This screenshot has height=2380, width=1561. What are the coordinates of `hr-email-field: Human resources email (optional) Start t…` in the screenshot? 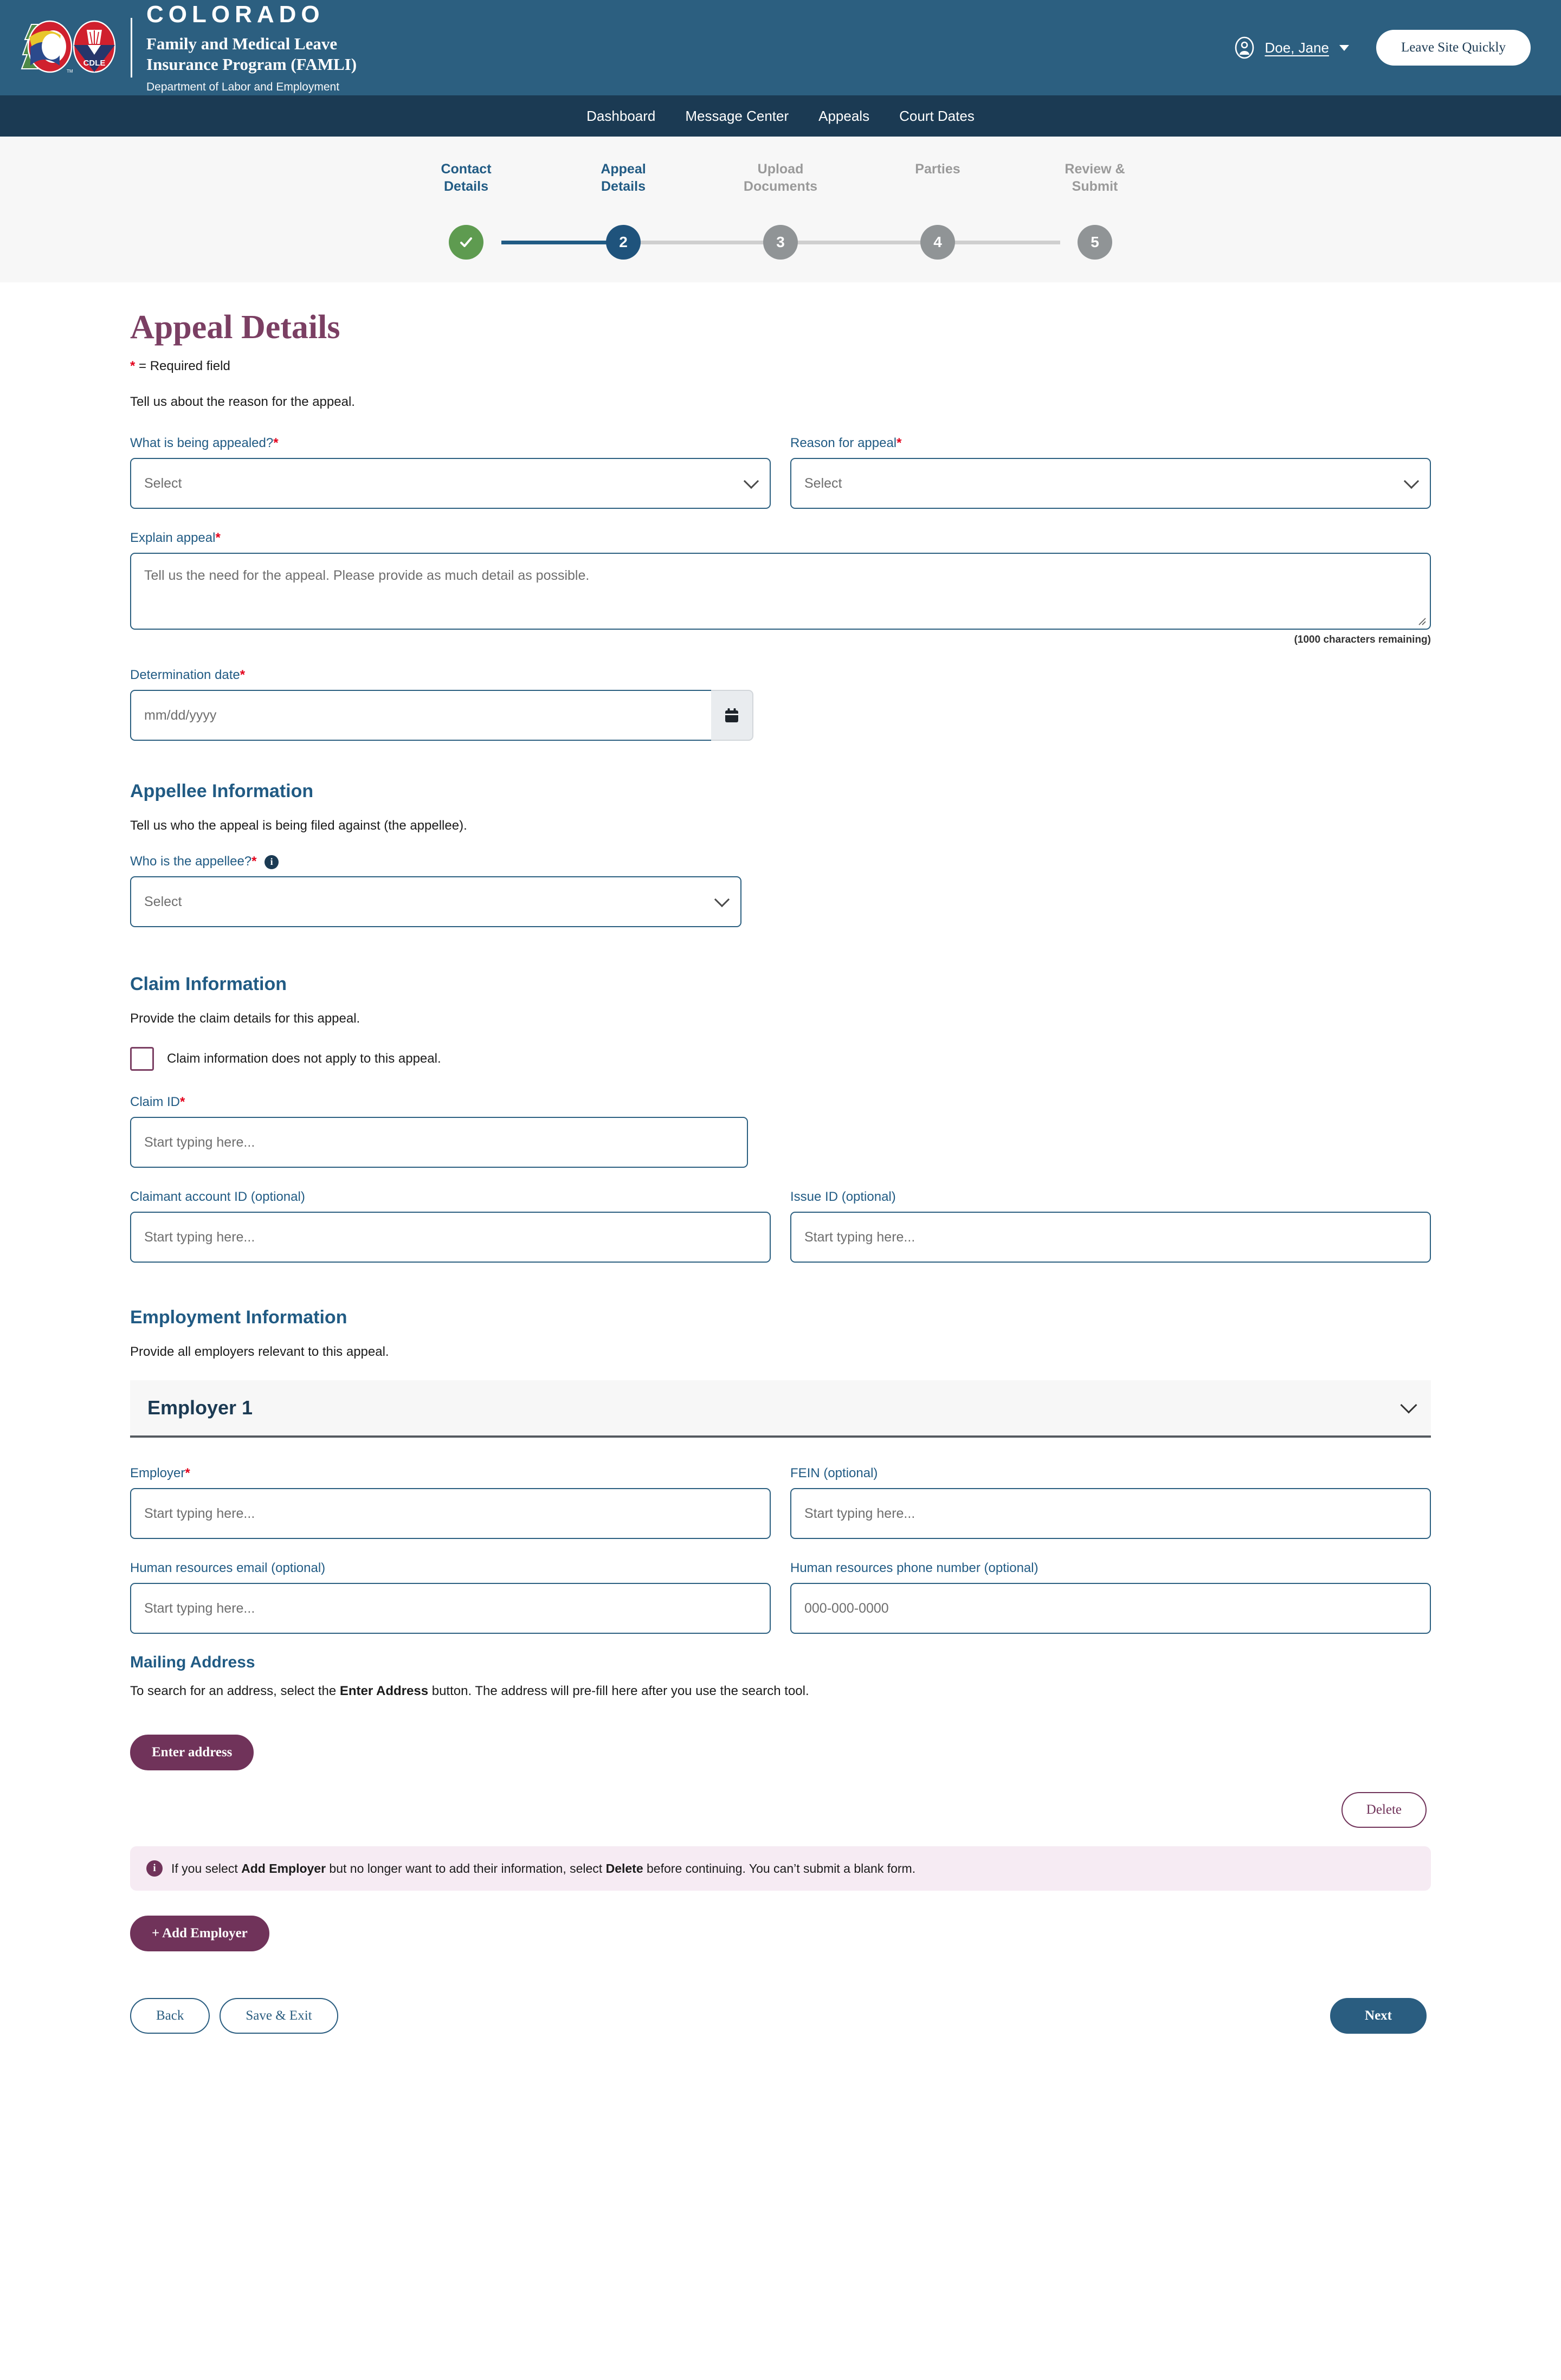 It's located at (451, 1598).